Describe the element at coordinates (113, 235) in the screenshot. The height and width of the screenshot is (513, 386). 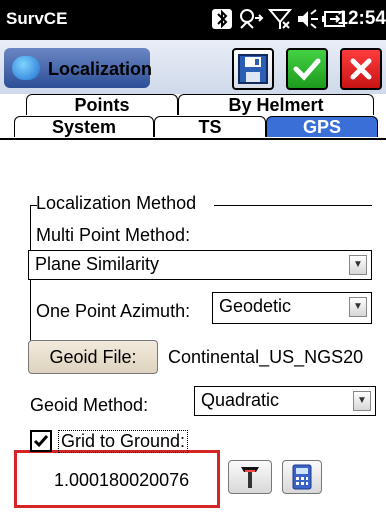
I see `multi-point-method-label: Multi Point Method:` at that location.